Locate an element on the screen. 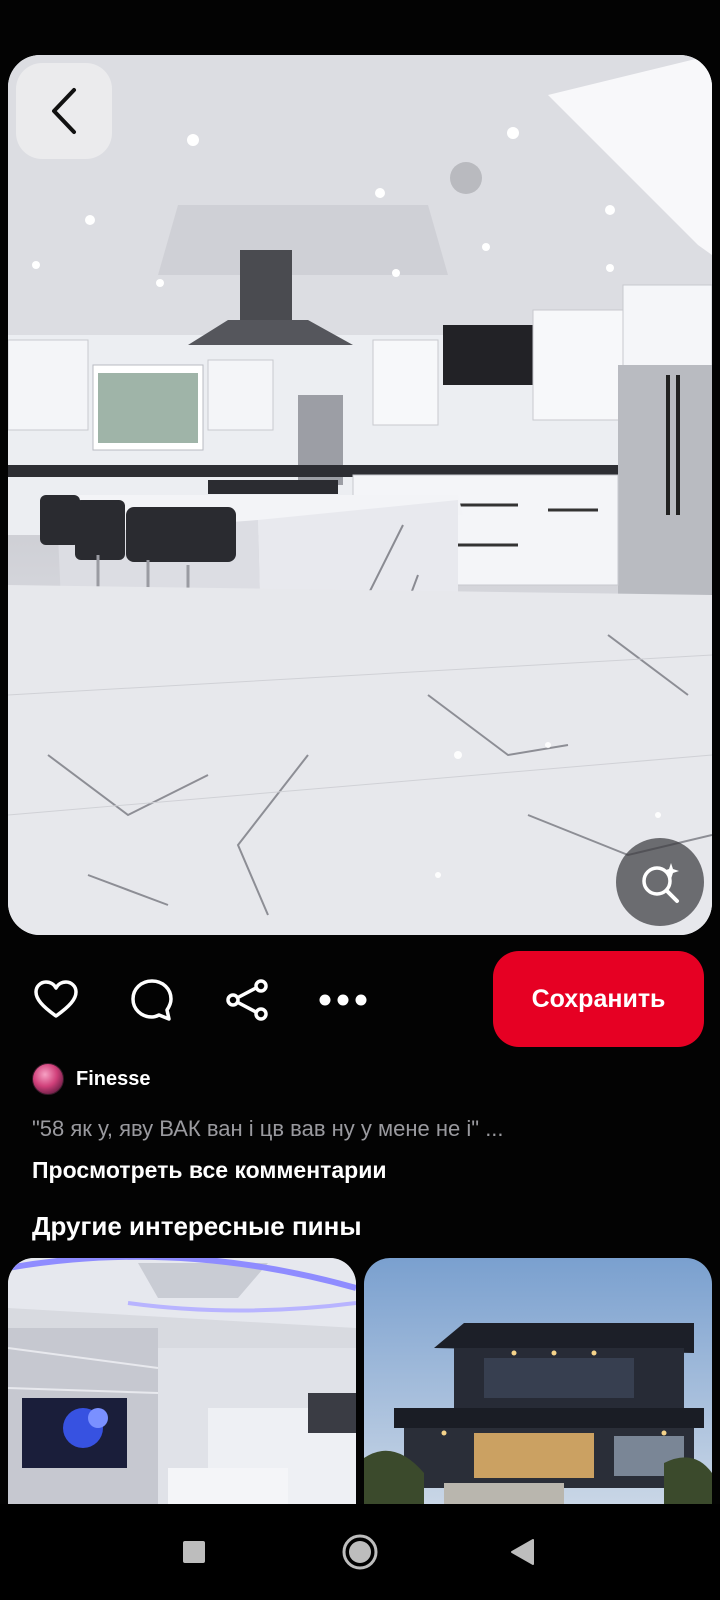 Image resolution: width=720 pixels, height=1600 pixels. triangle-back-icon is located at coordinates (522, 1552).